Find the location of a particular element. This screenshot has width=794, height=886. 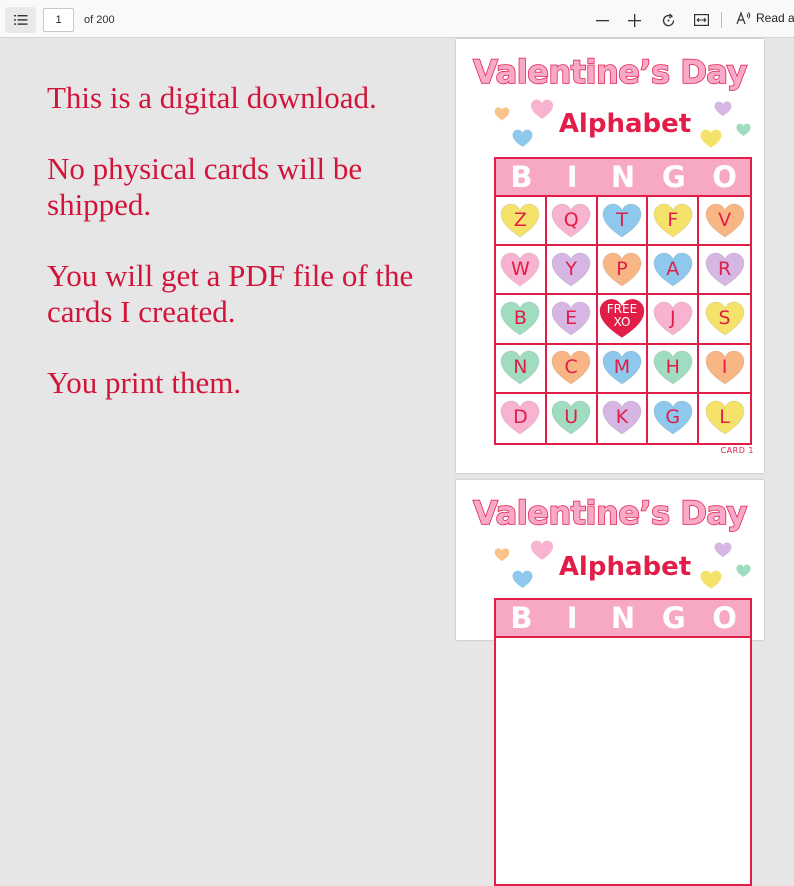

bingo-cell: Q is located at coordinates (572, 222).